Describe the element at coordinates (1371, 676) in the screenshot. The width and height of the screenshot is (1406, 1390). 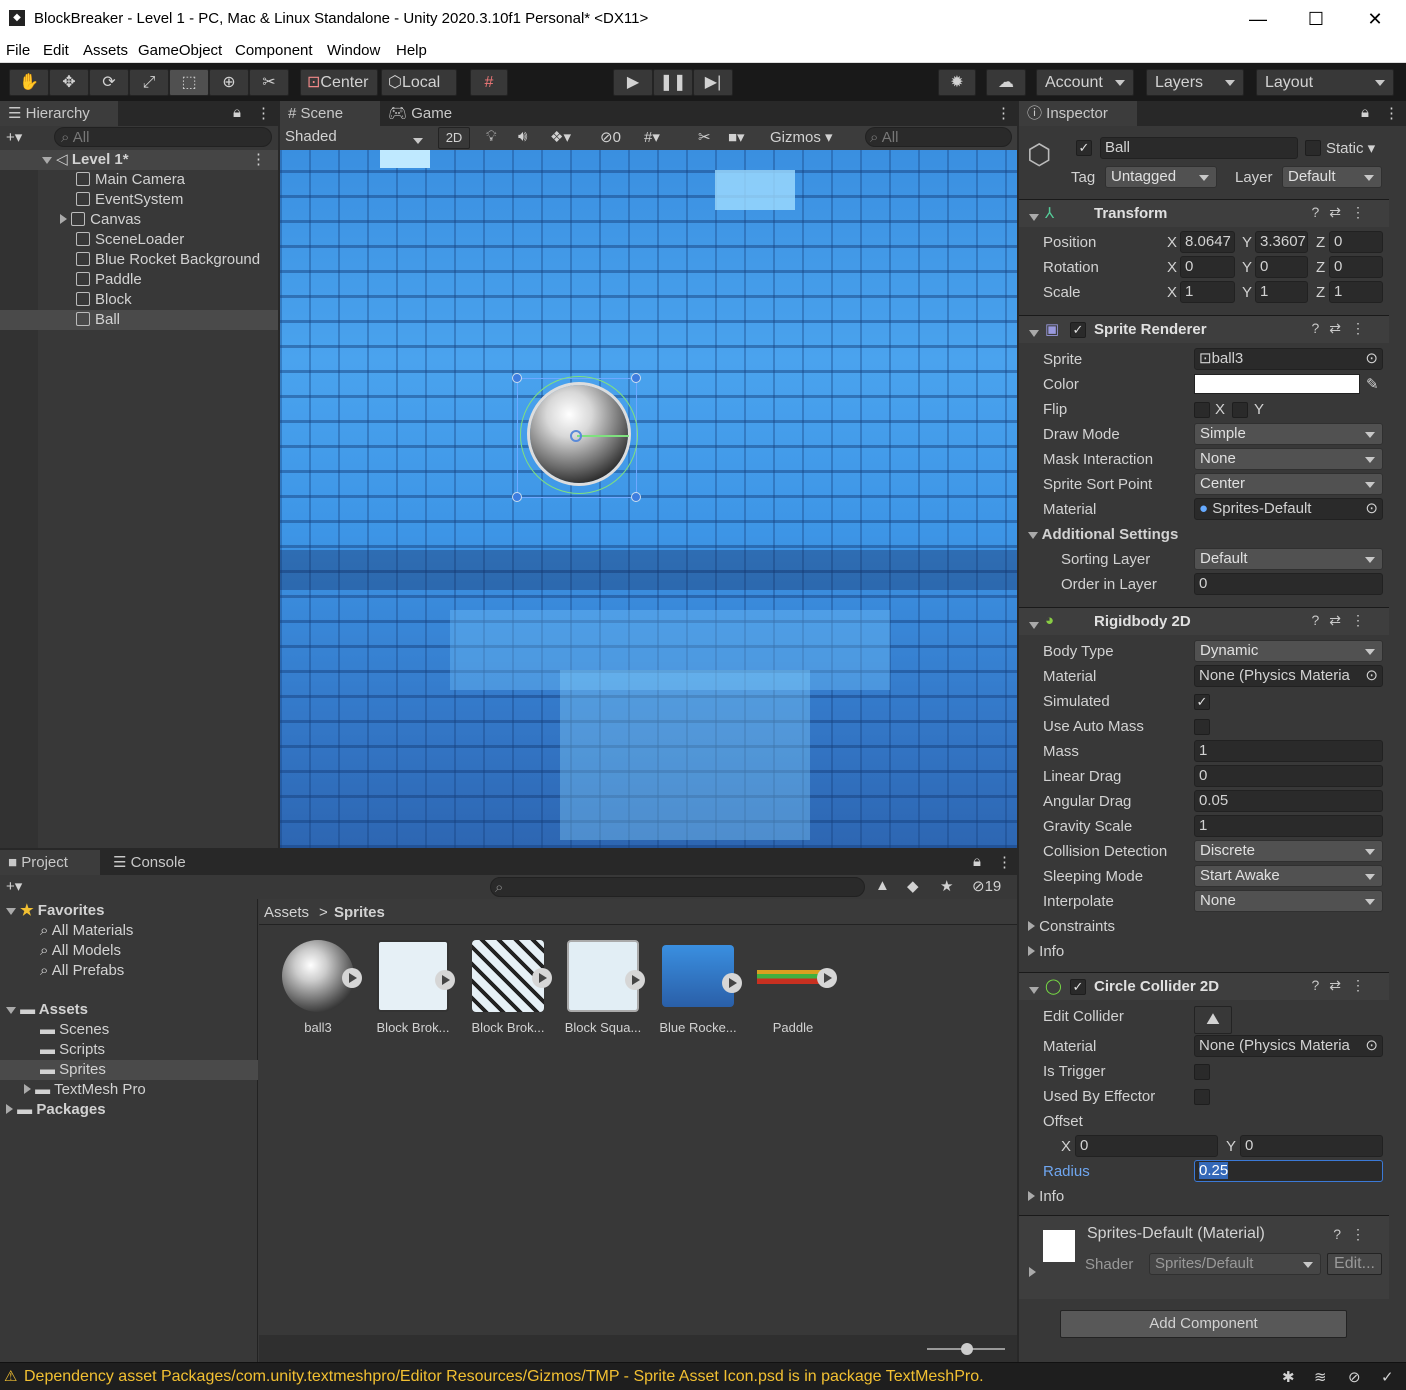
I see `object-picker-icon: ⊙` at that location.